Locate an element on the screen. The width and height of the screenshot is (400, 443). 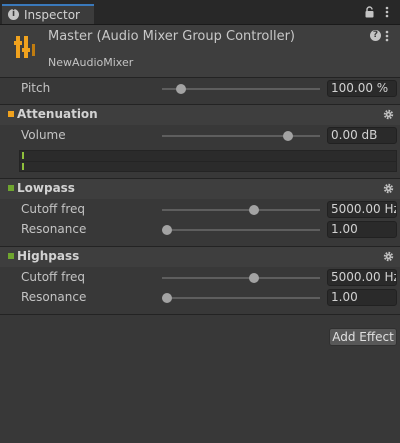
lowpass-resonance-label: Resonance is located at coordinates (54, 229).